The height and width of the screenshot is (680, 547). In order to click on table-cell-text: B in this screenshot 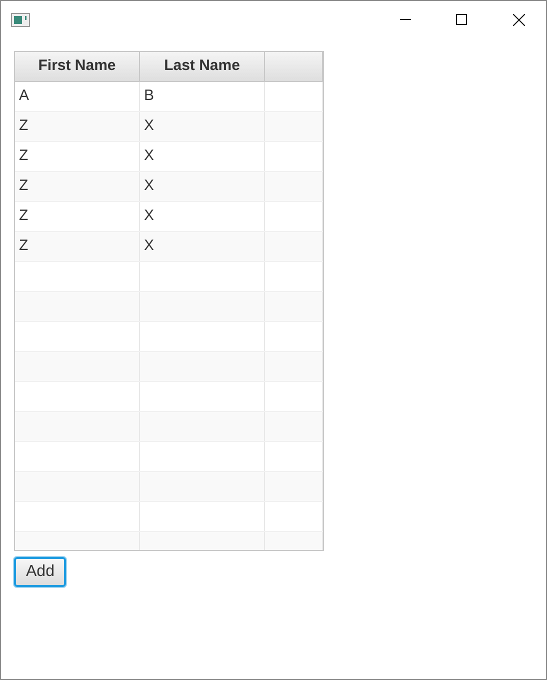, I will do `click(149, 96)`.